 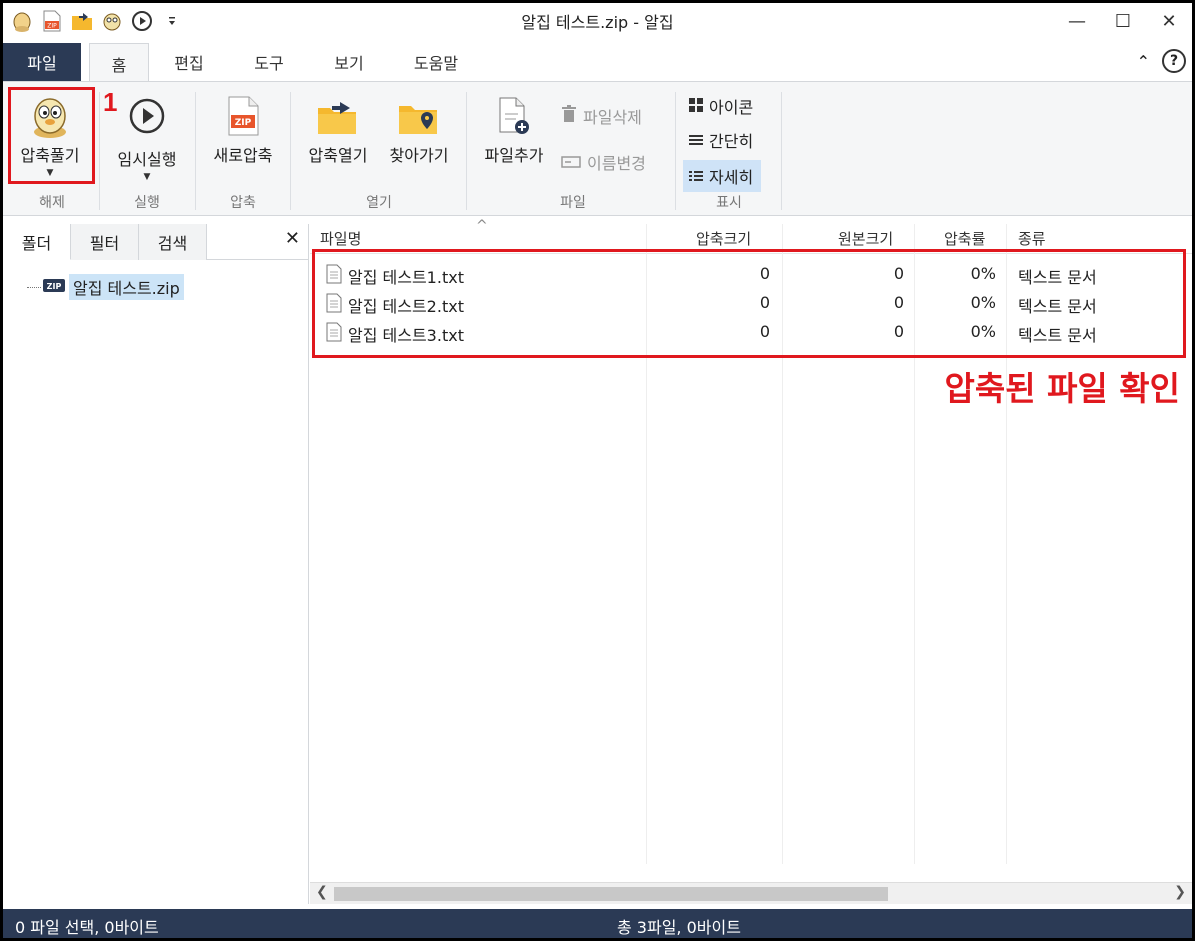 What do you see at coordinates (569, 116) in the screenshot?
I see `trash-icon` at bounding box center [569, 116].